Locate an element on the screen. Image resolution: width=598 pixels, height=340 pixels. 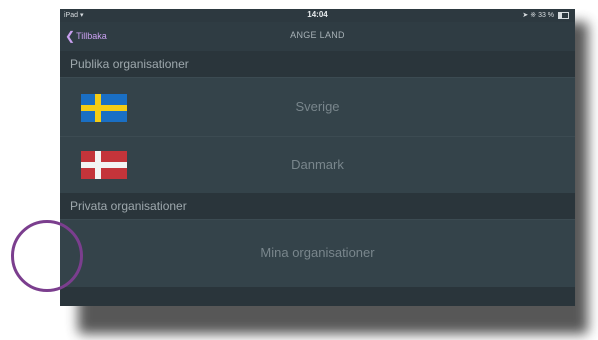
status-time: 14:04 is located at coordinates (317, 14).